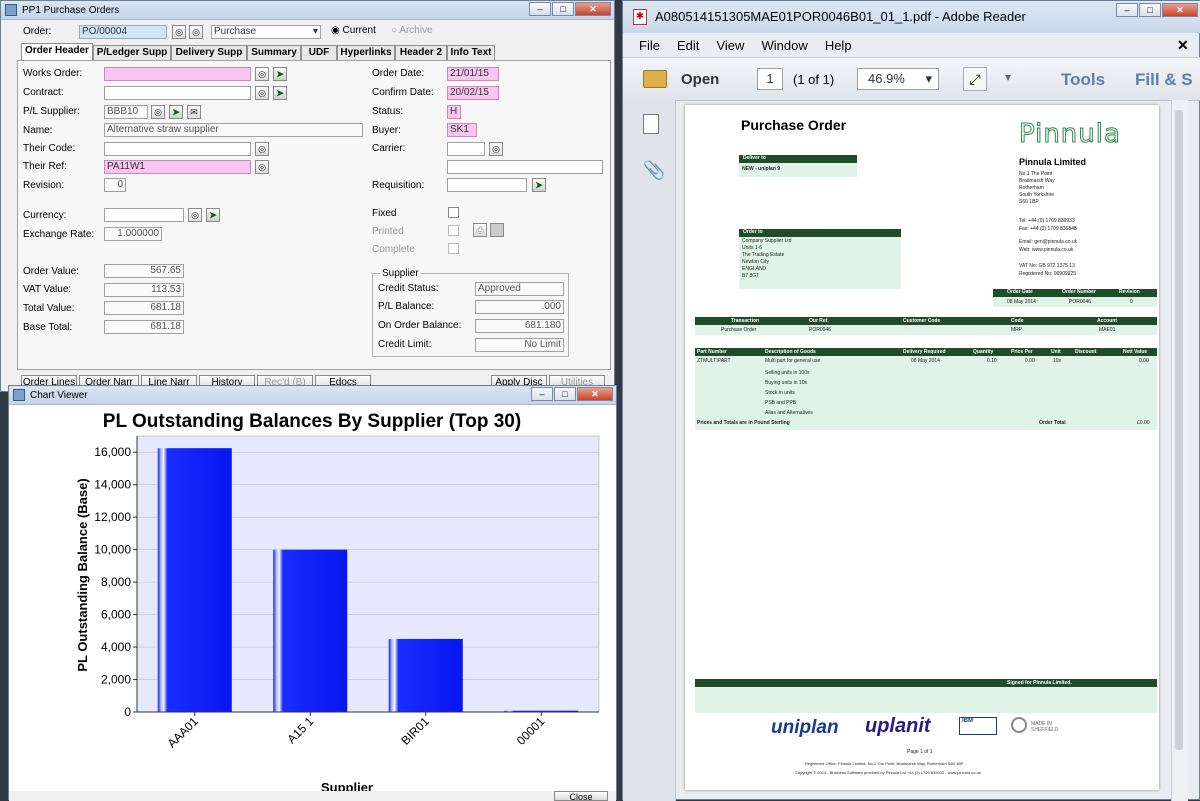  What do you see at coordinates (44, 185) in the screenshot?
I see `revision-label: Revision:` at bounding box center [44, 185].